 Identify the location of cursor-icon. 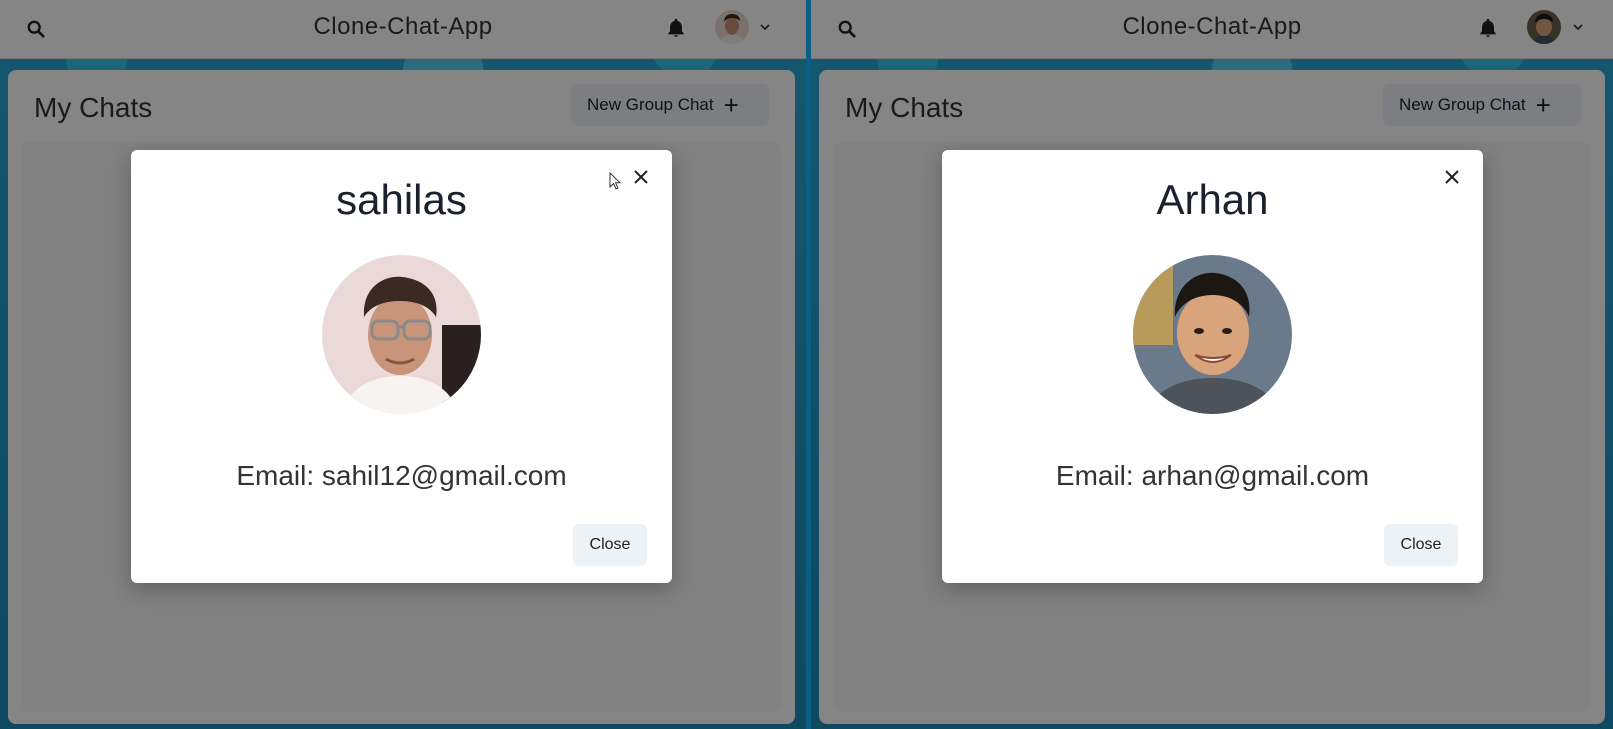
(615, 181).